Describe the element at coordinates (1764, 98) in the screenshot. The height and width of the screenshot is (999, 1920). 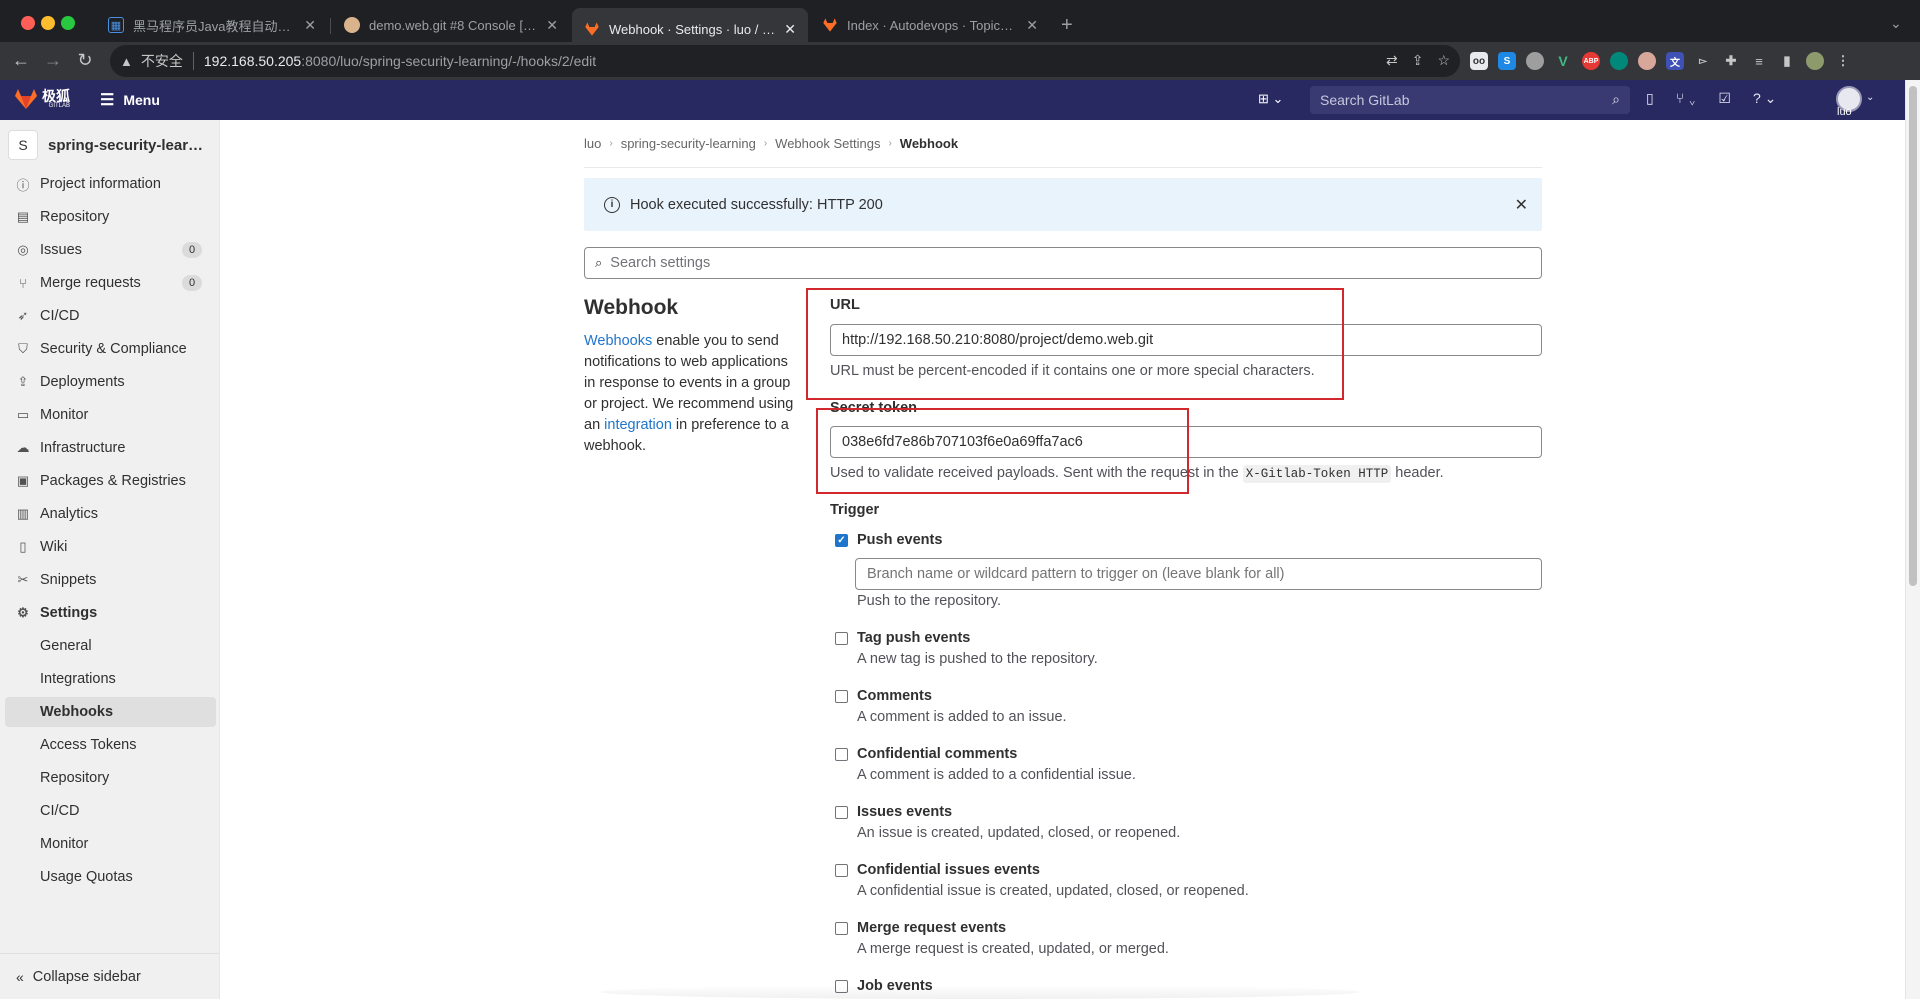
I see `help-dropdown-icon: ? ⌄` at that location.